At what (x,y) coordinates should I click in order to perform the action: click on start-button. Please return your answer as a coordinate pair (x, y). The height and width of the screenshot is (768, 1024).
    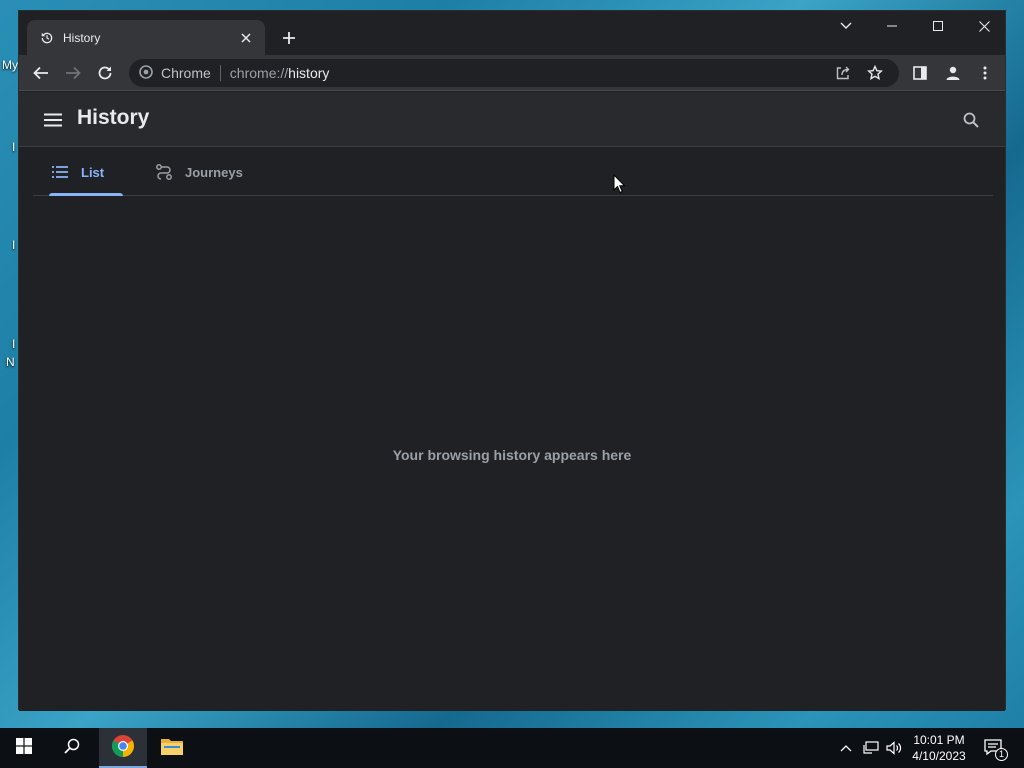
    Looking at the image, I should click on (24, 748).